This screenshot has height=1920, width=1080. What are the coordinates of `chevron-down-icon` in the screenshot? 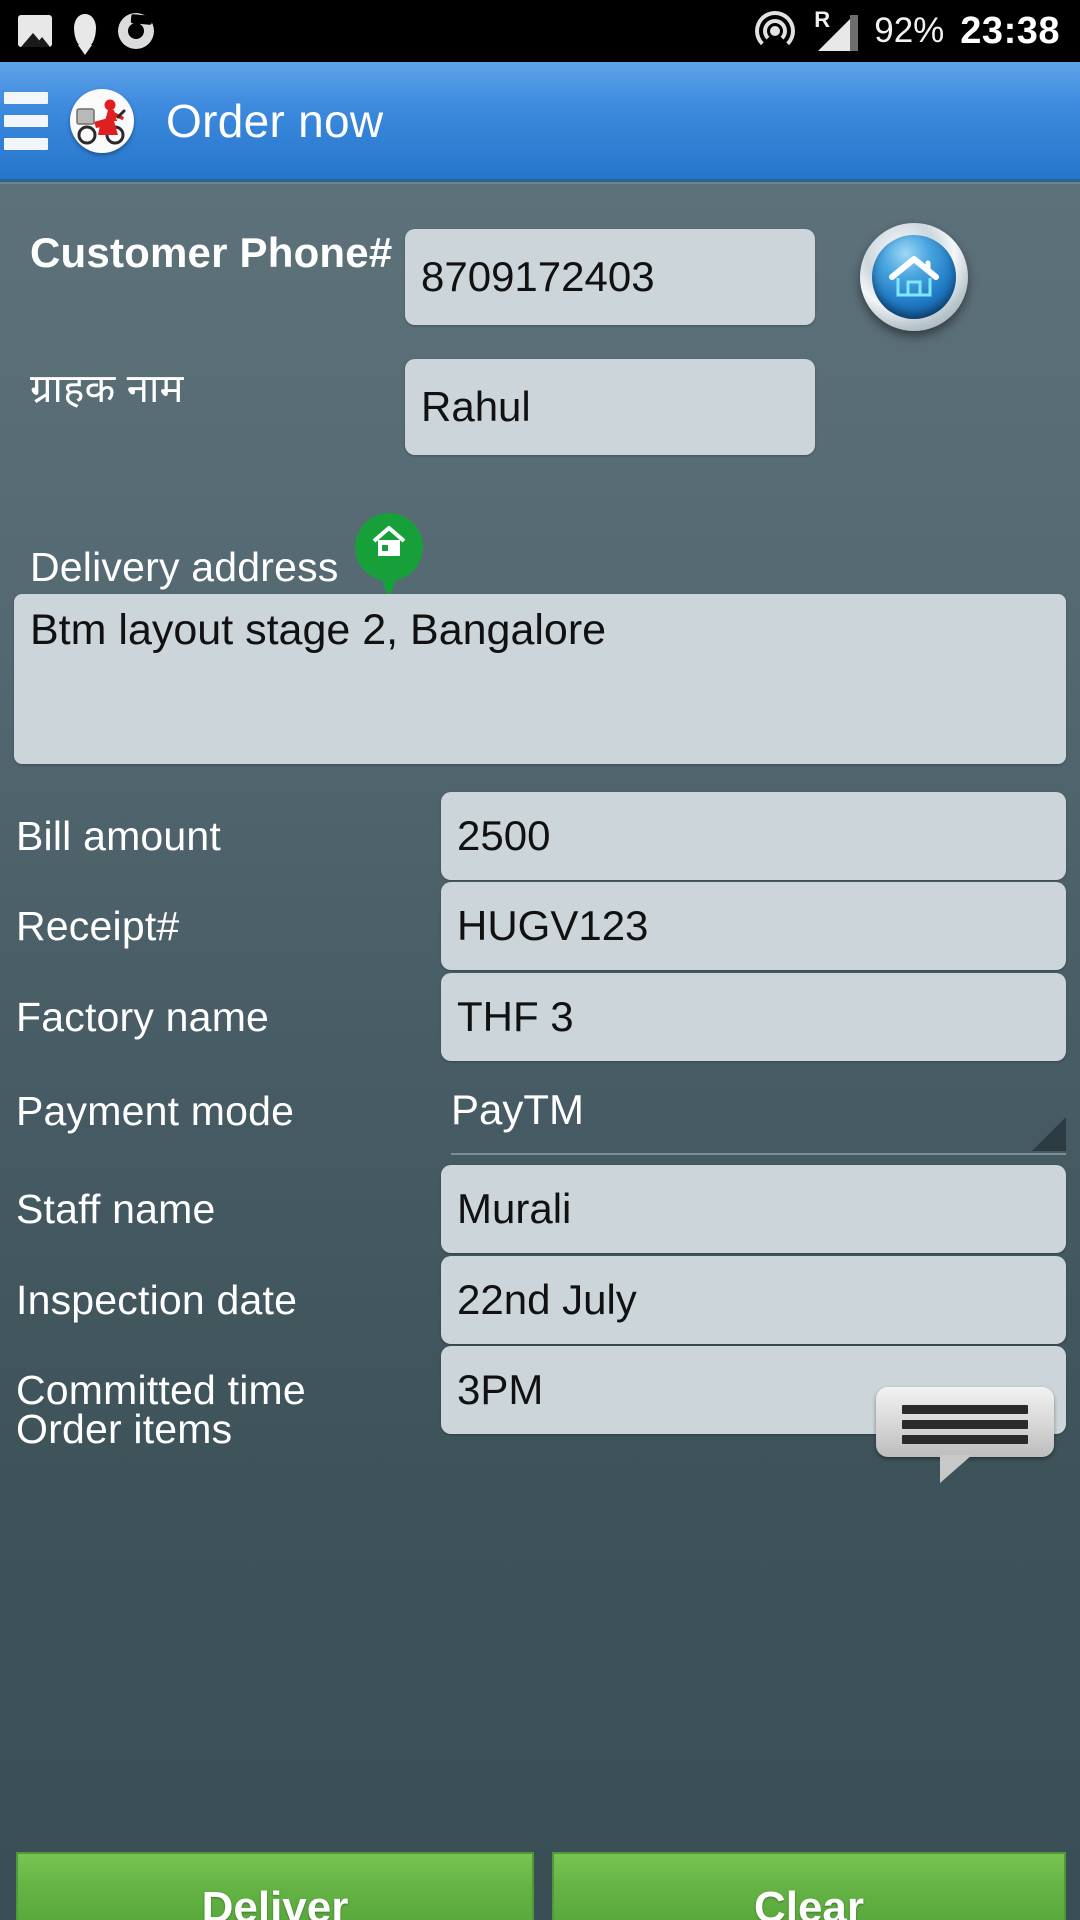 It's located at (1049, 1134).